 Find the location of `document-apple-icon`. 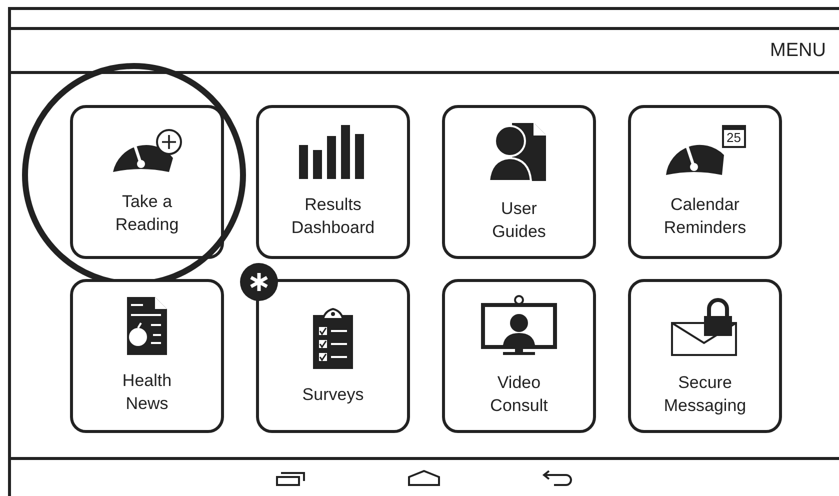

document-apple-icon is located at coordinates (147, 326).